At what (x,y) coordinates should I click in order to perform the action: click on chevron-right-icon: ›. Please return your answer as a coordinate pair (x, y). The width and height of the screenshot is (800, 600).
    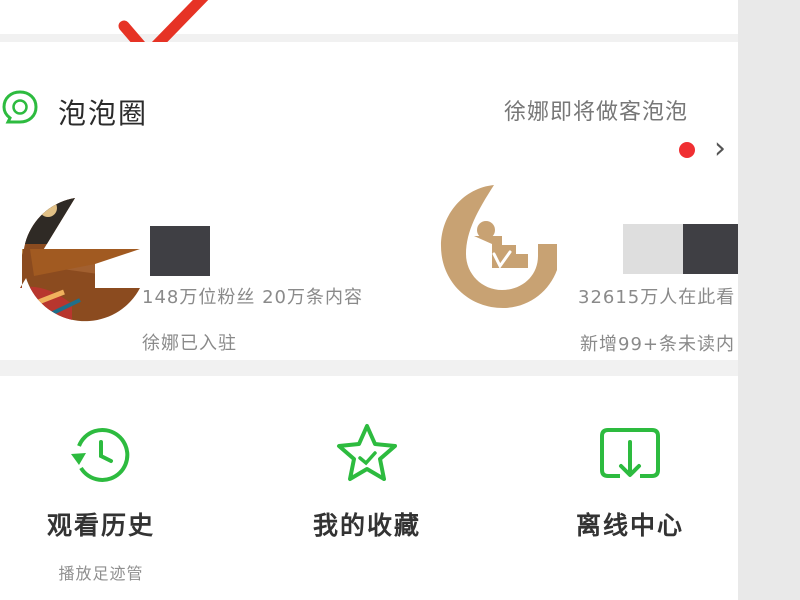
    Looking at the image, I should click on (720, 149).